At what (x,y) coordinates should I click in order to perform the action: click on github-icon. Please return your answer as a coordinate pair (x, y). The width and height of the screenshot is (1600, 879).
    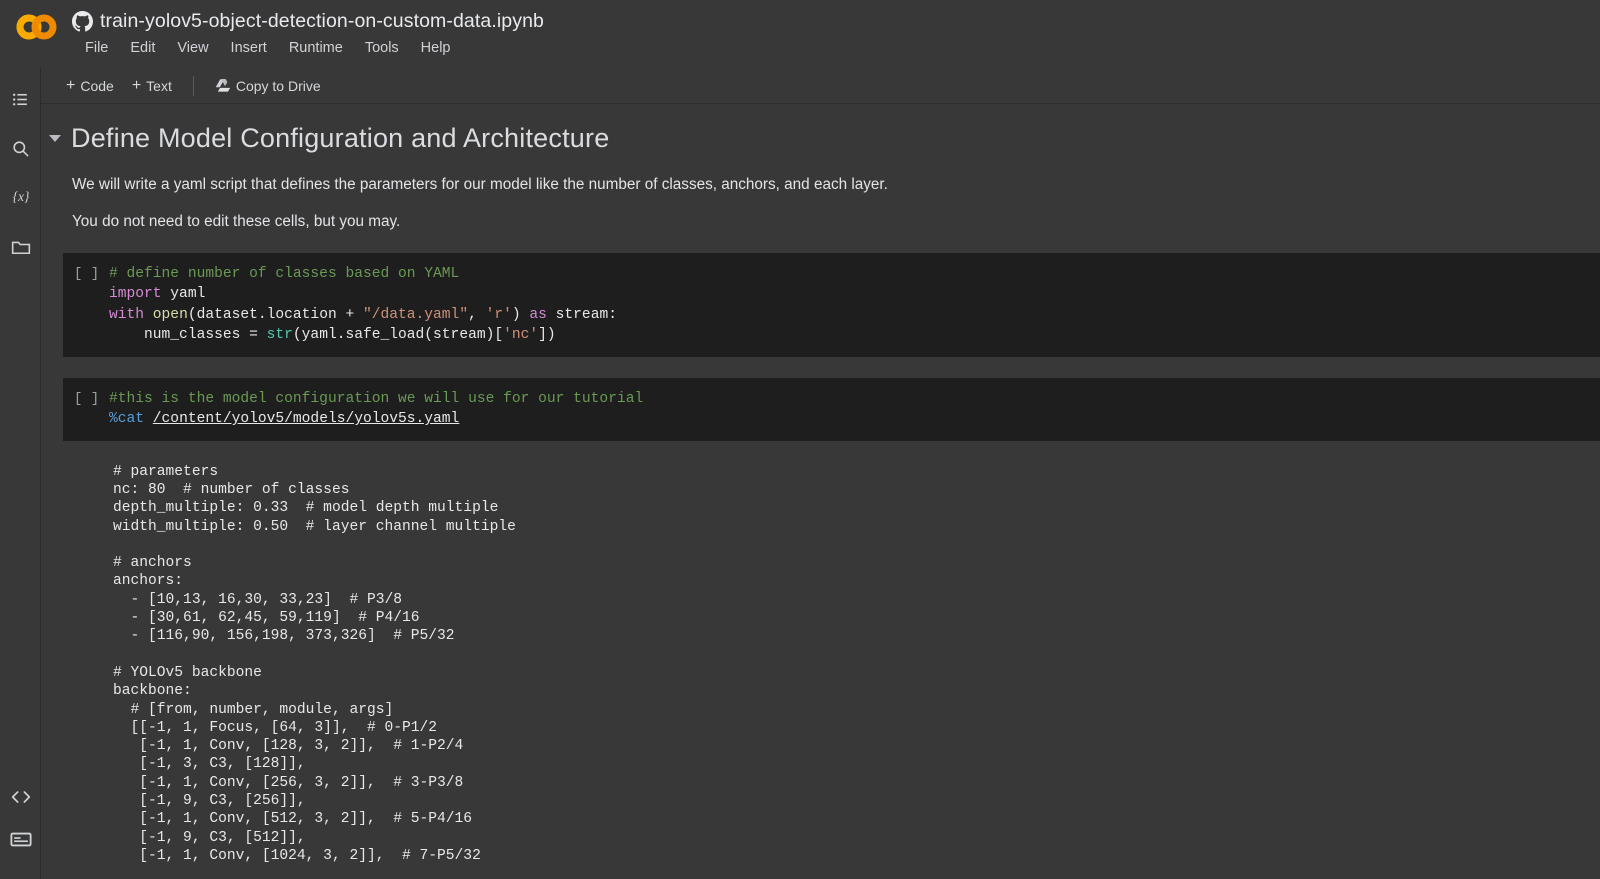
    Looking at the image, I should click on (82, 21).